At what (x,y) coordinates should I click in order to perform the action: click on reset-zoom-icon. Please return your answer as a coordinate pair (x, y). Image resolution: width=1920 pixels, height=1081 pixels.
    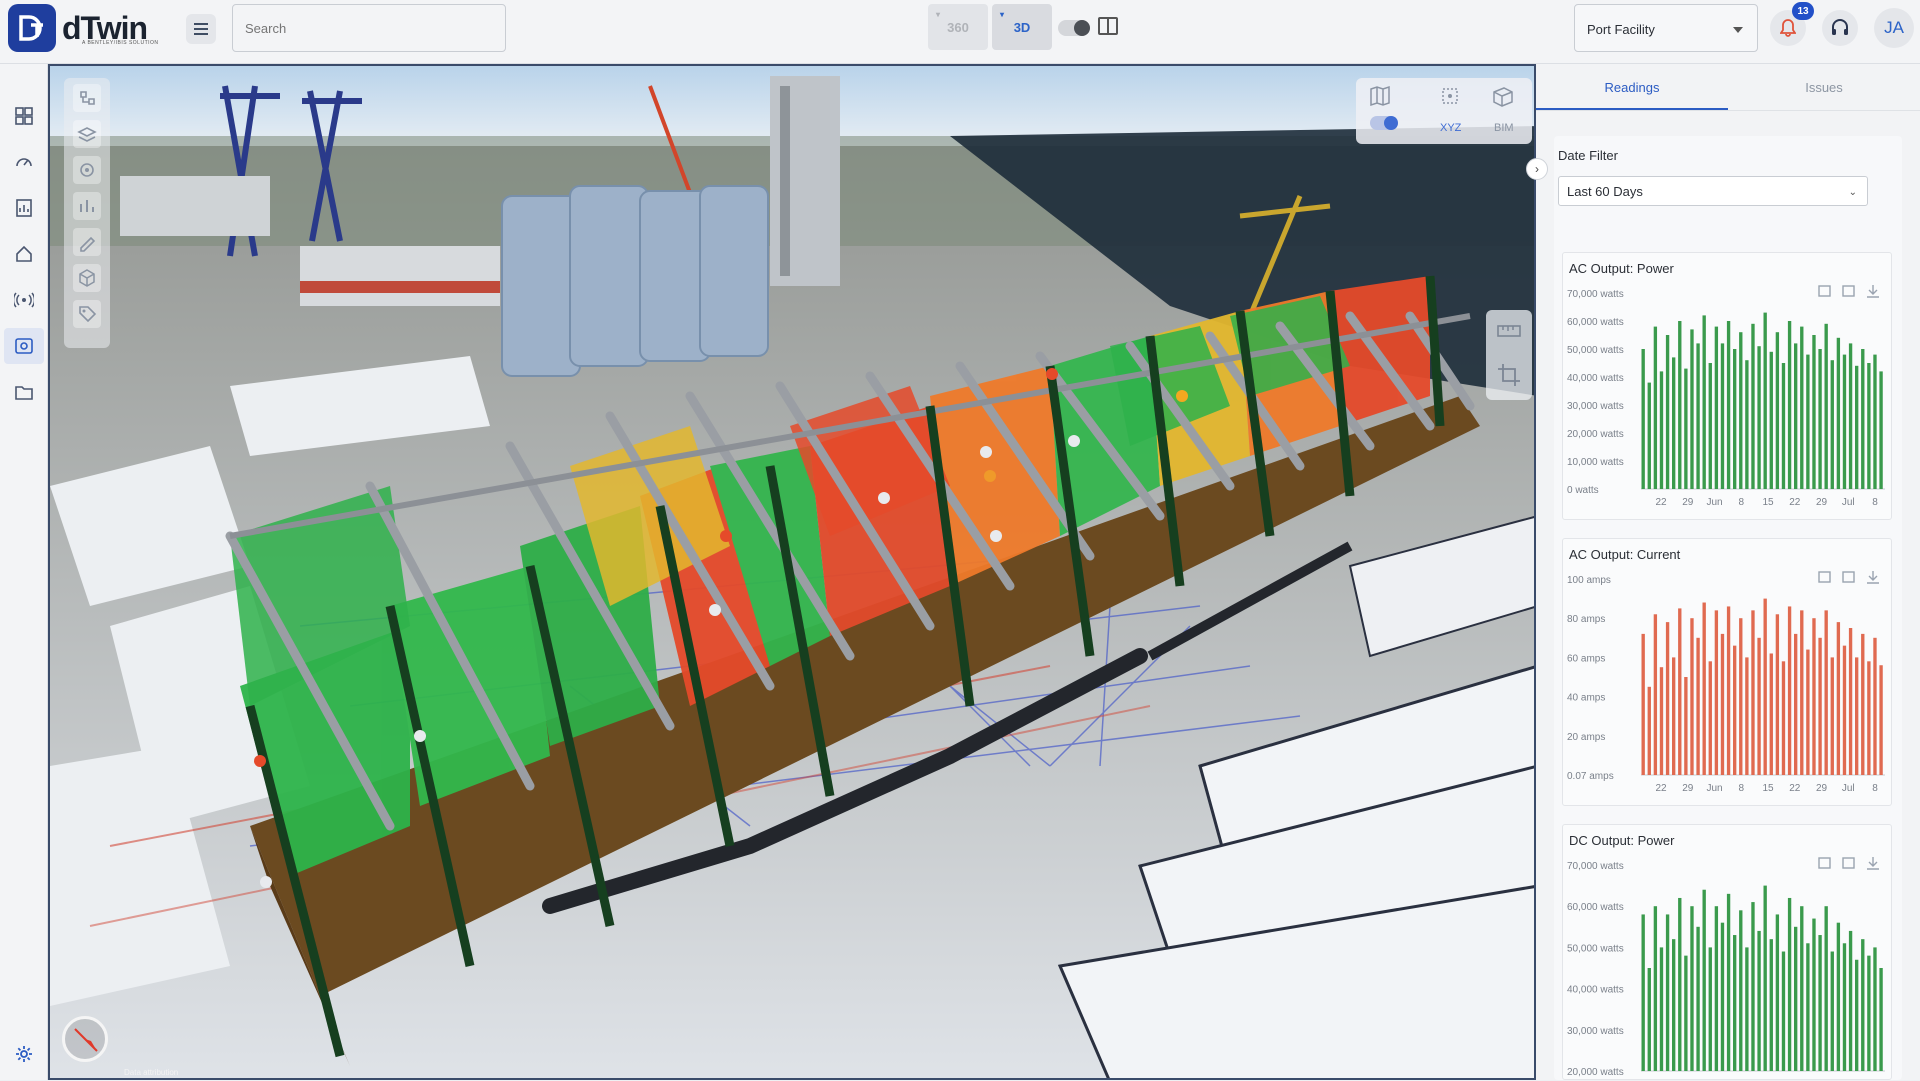
    Looking at the image, I should click on (1848, 863).